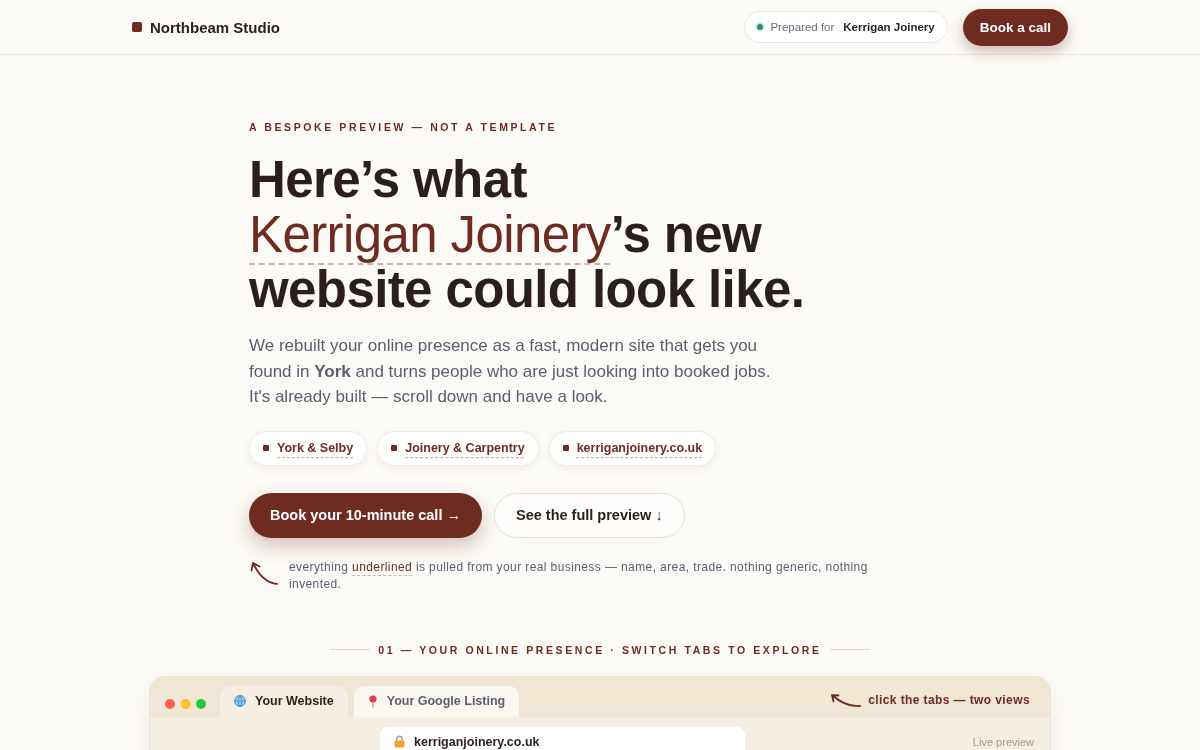 This screenshot has width=1200, height=750. Describe the element at coordinates (315, 448) in the screenshot. I see `tag-label: York & Selby` at that location.